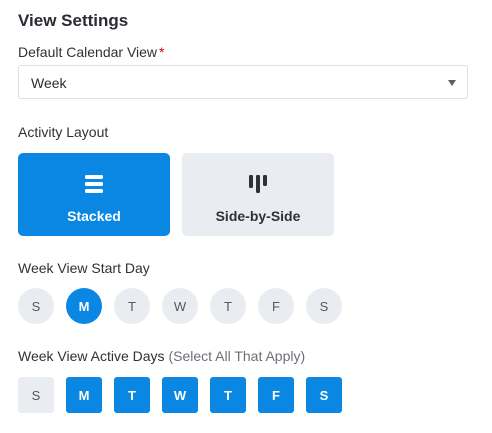 This screenshot has height=433, width=492. I want to click on layout-option-side-by-side-label: Side-by-Side, so click(258, 216).